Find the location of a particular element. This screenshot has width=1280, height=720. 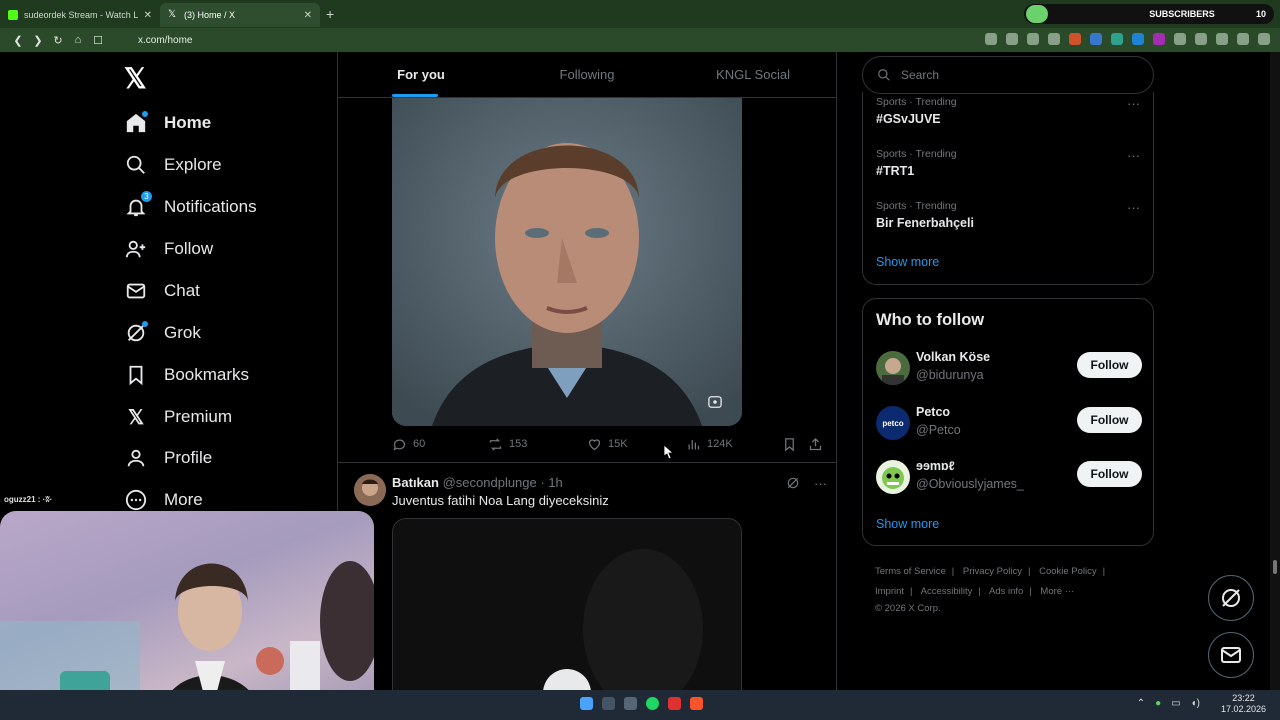

taskbar-clock: 23:22 17.02.2026 is located at coordinates (1243, 704).